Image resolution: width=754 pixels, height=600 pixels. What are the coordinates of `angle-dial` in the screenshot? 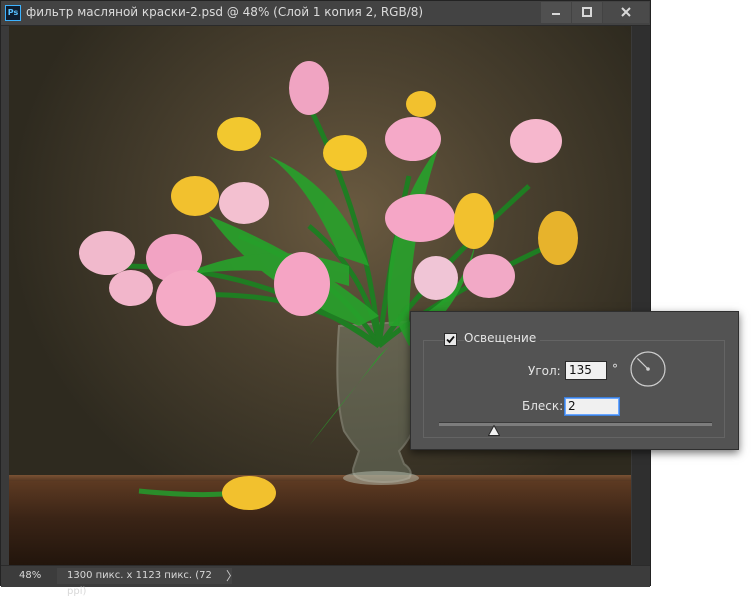 It's located at (648, 369).